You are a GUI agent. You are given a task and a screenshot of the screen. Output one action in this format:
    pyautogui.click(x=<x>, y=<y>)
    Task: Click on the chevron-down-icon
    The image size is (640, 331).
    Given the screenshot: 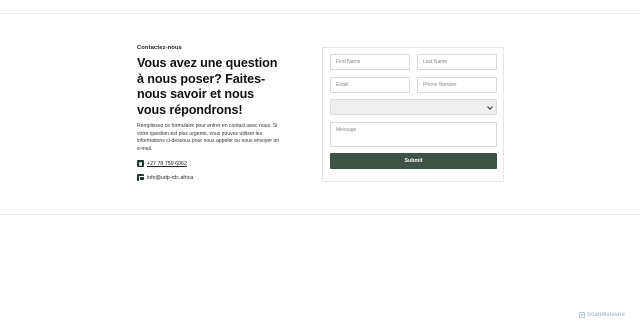 What is the action you would take?
    pyautogui.click(x=490, y=107)
    